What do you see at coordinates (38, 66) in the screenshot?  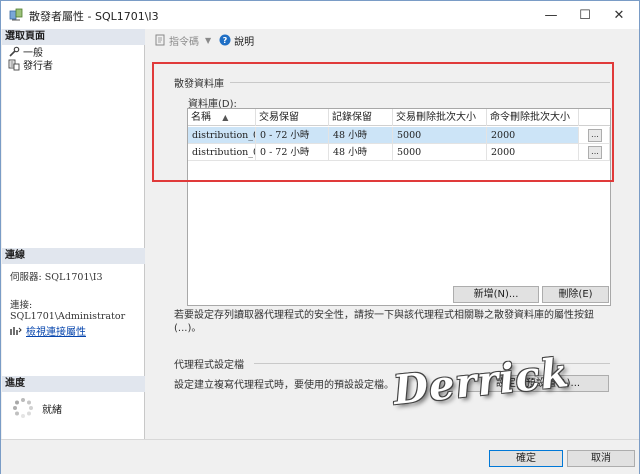 I see `page-item-label: 發行者` at bounding box center [38, 66].